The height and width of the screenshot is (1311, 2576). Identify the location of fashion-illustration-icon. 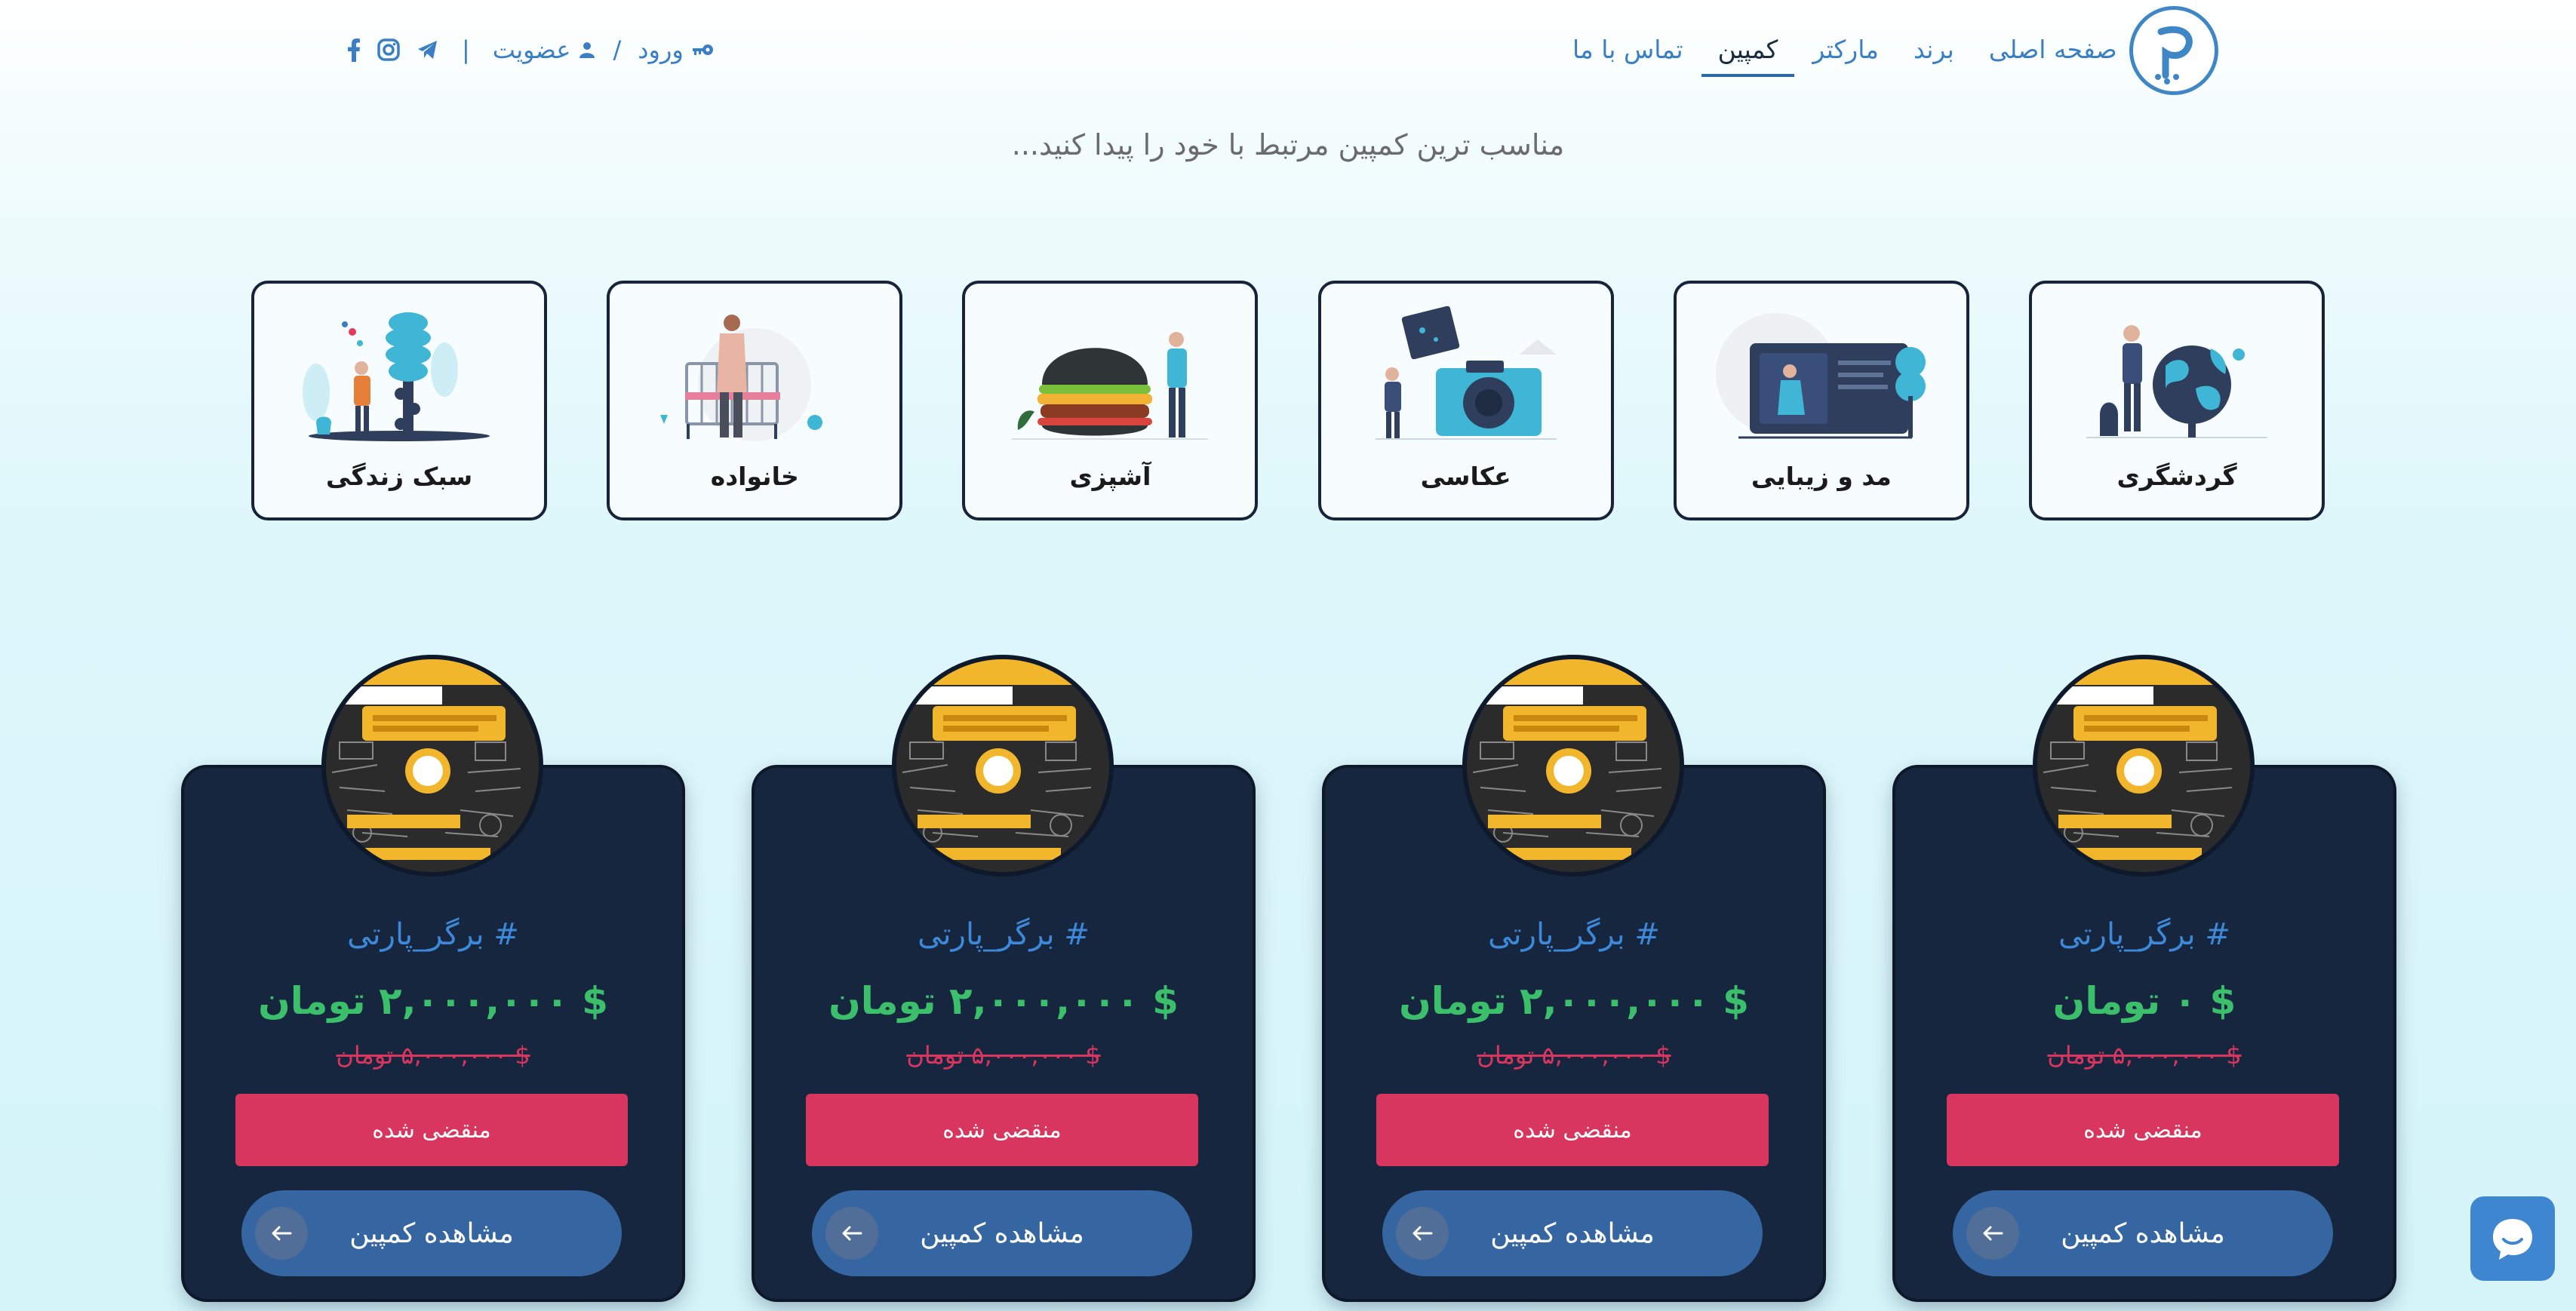
(1820, 376).